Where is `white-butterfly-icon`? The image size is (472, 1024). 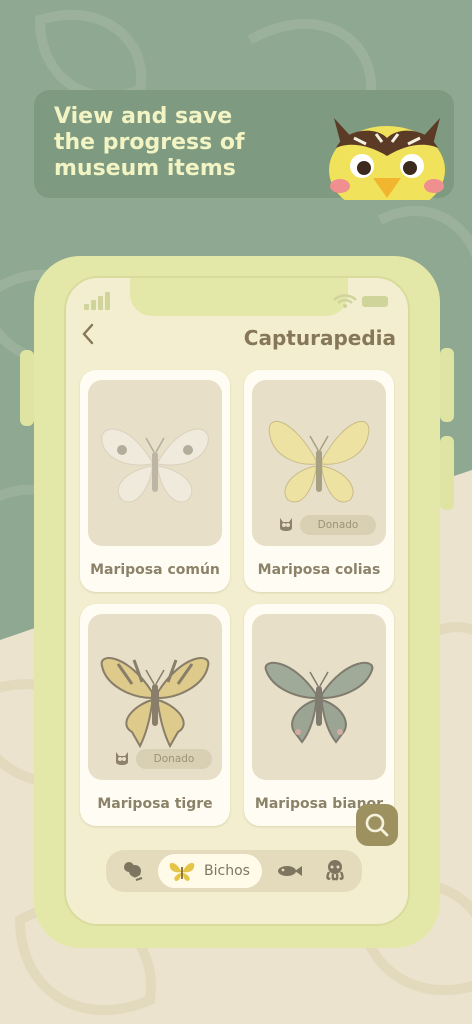 white-butterfly-icon is located at coordinates (155, 465).